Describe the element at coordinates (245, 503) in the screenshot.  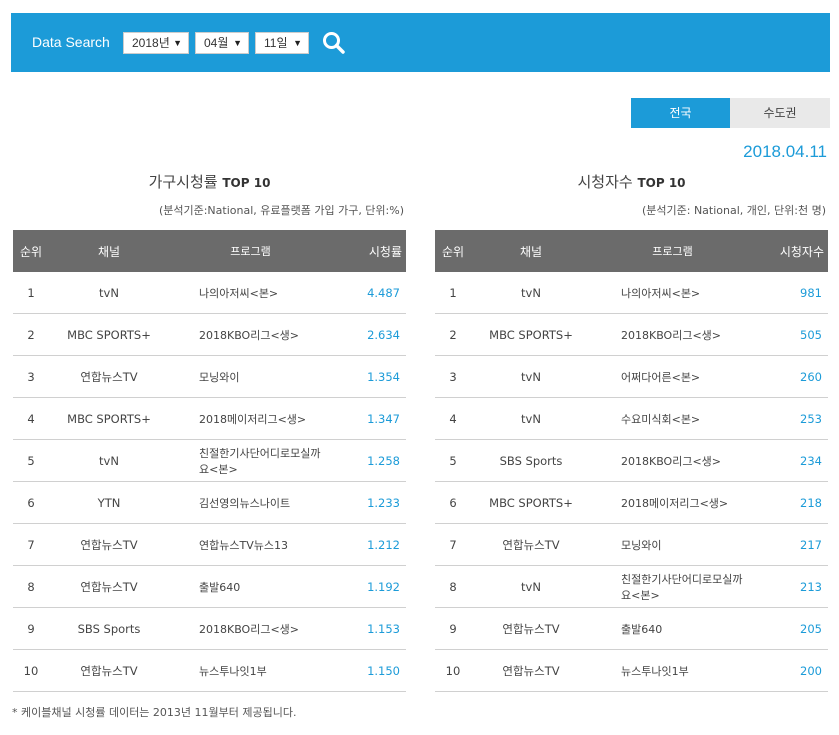
I see `program-cell: 김선영의뉴스나이트` at that location.